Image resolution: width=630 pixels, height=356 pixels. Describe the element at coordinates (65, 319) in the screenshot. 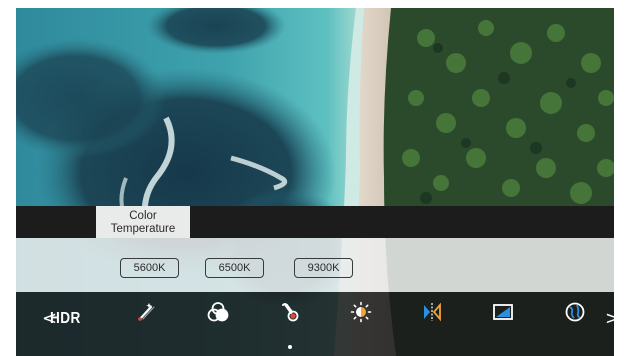

I see `hdr-menu-label: HDR` at that location.